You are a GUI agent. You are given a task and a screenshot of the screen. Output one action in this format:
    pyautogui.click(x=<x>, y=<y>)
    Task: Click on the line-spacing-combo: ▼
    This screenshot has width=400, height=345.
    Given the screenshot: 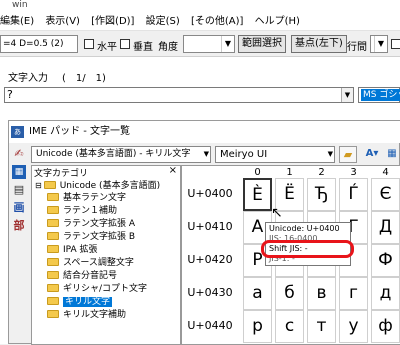 What is the action you would take?
    pyautogui.click(x=379, y=44)
    